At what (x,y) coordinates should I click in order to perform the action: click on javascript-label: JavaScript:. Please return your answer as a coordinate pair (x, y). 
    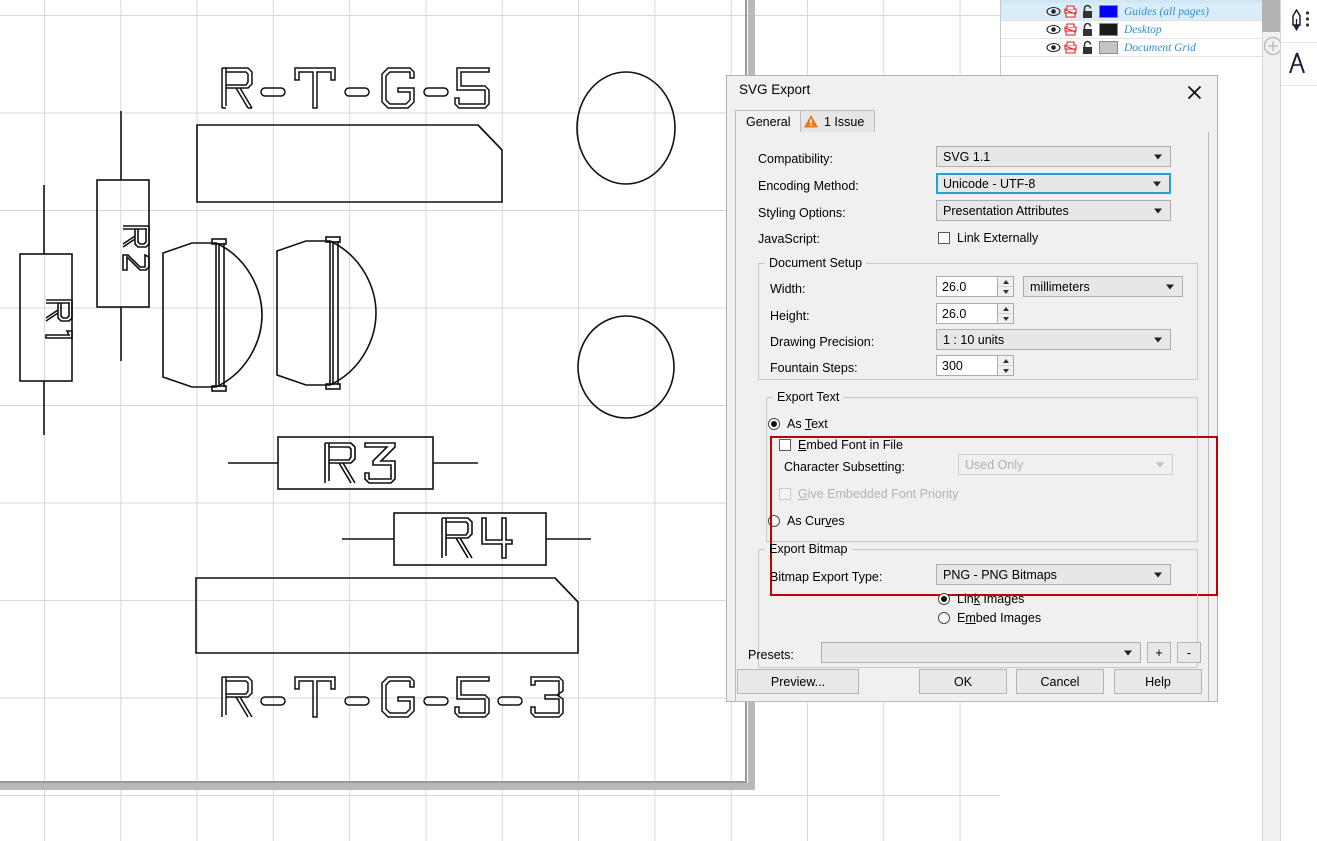
    Looking at the image, I should click on (789, 239).